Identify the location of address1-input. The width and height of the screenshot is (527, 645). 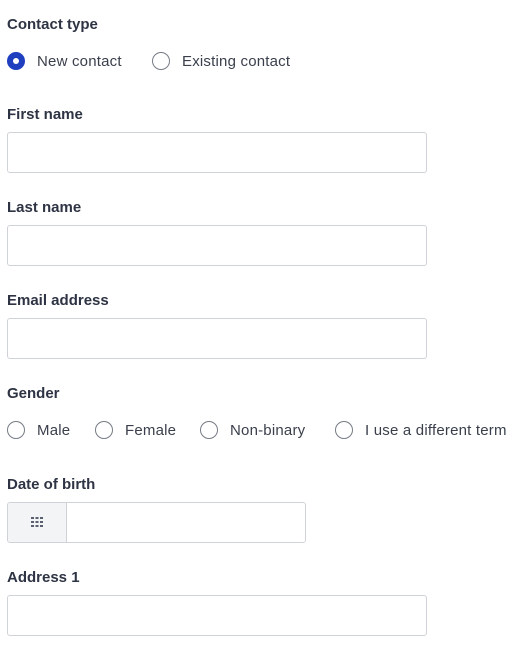
(217, 615).